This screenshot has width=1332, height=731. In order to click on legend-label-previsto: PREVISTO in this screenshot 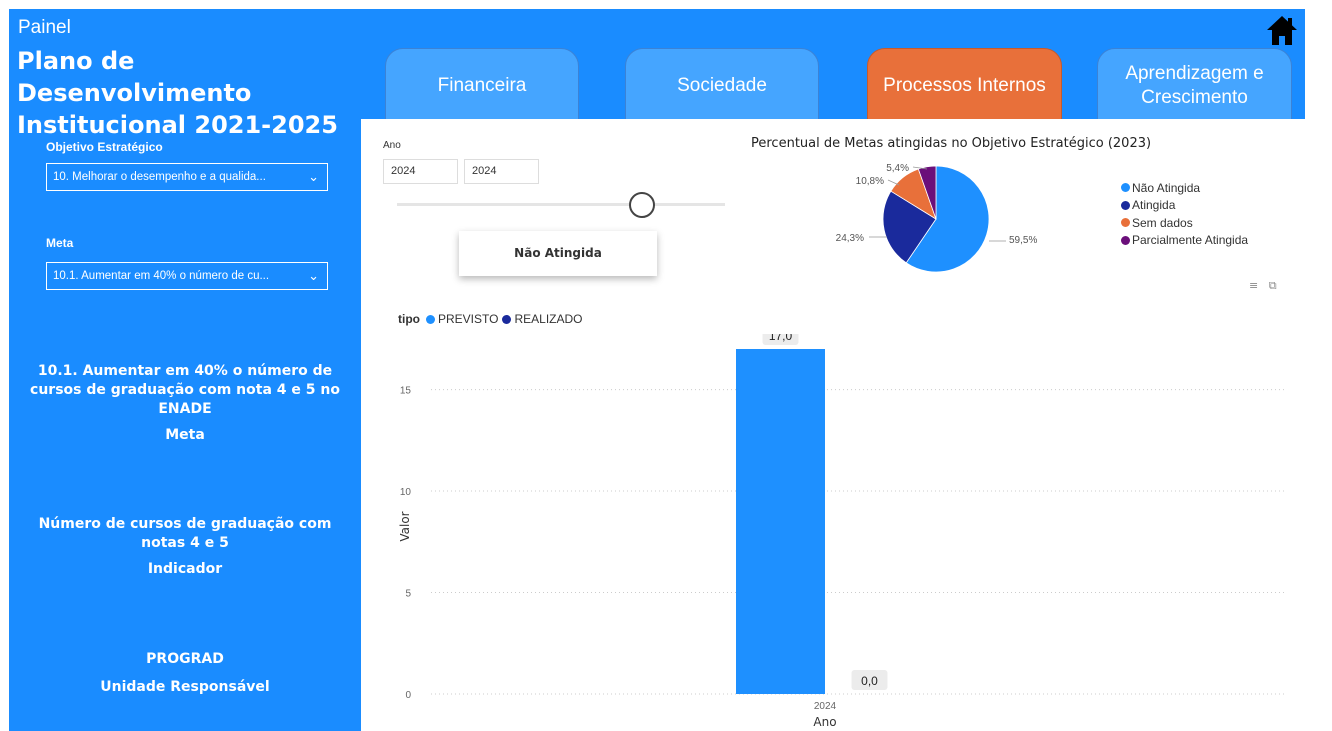, I will do `click(468, 319)`.